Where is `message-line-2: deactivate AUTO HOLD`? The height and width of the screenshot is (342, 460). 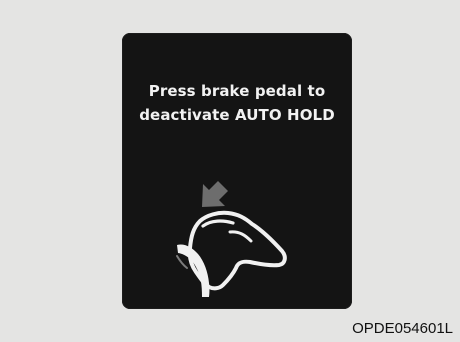
message-line-2: deactivate AUTO HOLD is located at coordinates (237, 115).